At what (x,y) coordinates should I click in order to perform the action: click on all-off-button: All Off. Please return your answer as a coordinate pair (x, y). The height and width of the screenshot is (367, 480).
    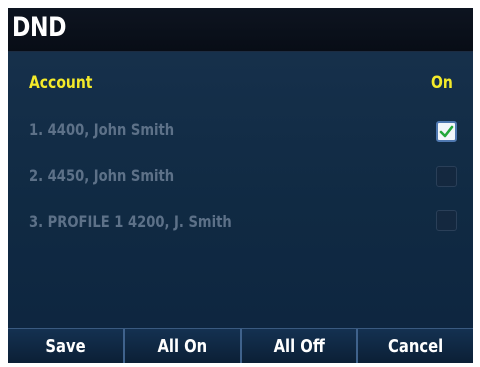
    Looking at the image, I should click on (300, 346).